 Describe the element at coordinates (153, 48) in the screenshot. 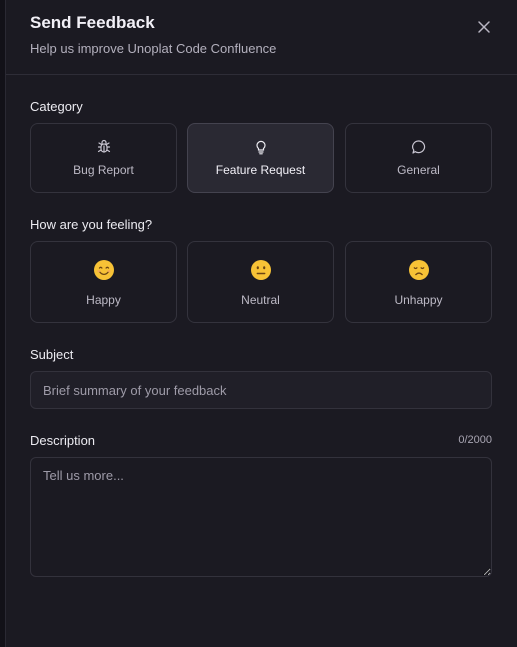

I see `panel-subtitle: Help us improve Unoplat Code Confluence` at that location.